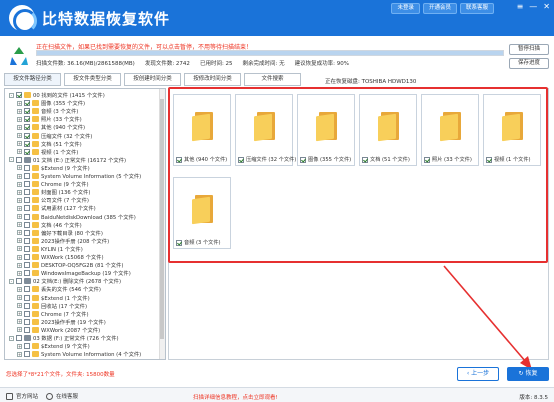 The image size is (554, 402). What do you see at coordinates (51, 103) in the screenshot?
I see `tree-row: + 图像 (355 个文件)` at bounding box center [51, 103].